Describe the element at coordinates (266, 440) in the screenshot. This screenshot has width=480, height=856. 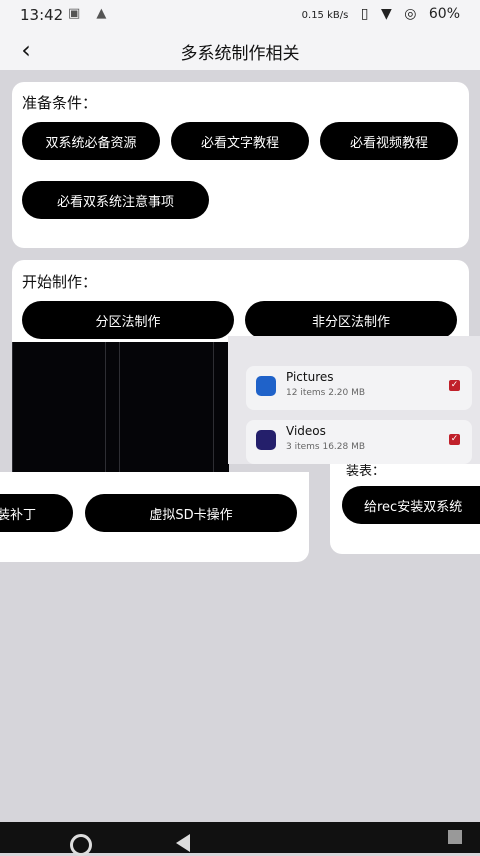
I see `videos-folder-icon` at that location.